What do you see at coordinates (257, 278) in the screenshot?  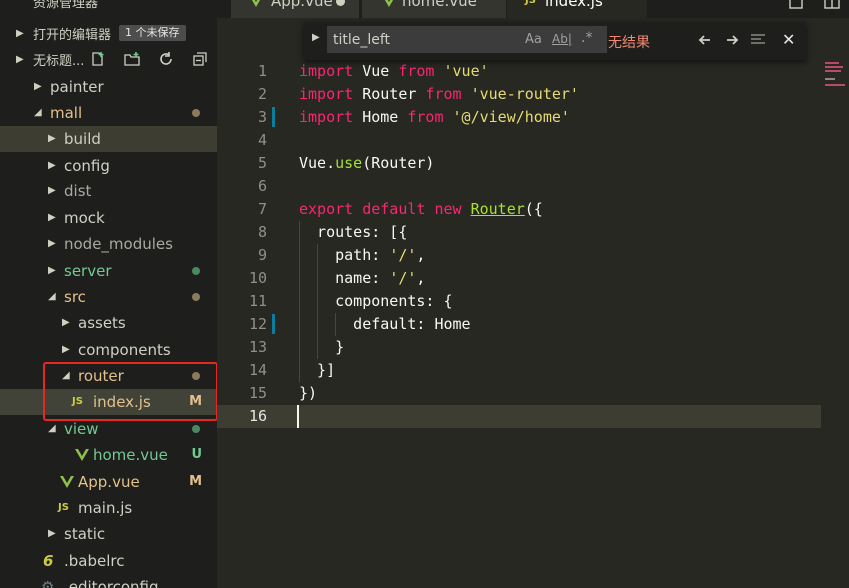 I see `line-number: 10` at bounding box center [257, 278].